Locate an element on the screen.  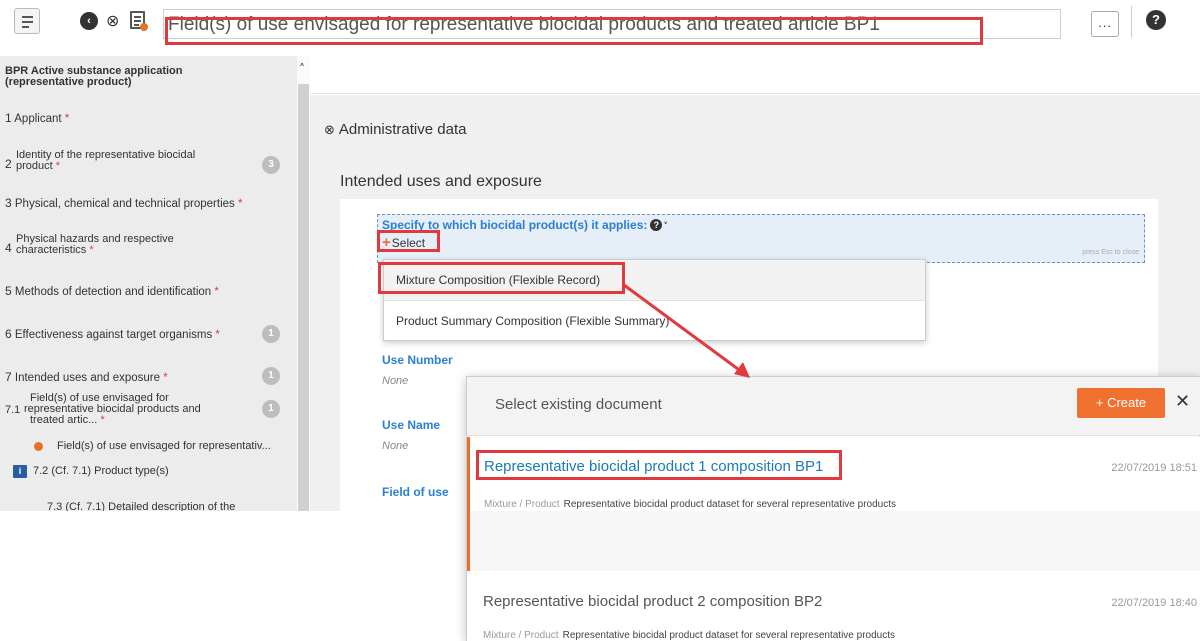
esc-hint: press Esc to close is located at coordinates (1110, 252).